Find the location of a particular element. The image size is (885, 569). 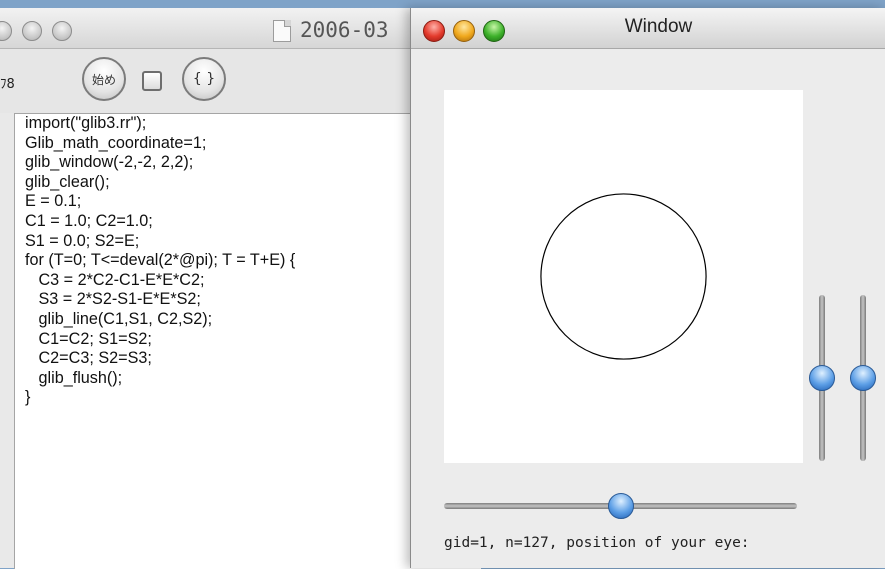

zoom-button is located at coordinates (62, 31).